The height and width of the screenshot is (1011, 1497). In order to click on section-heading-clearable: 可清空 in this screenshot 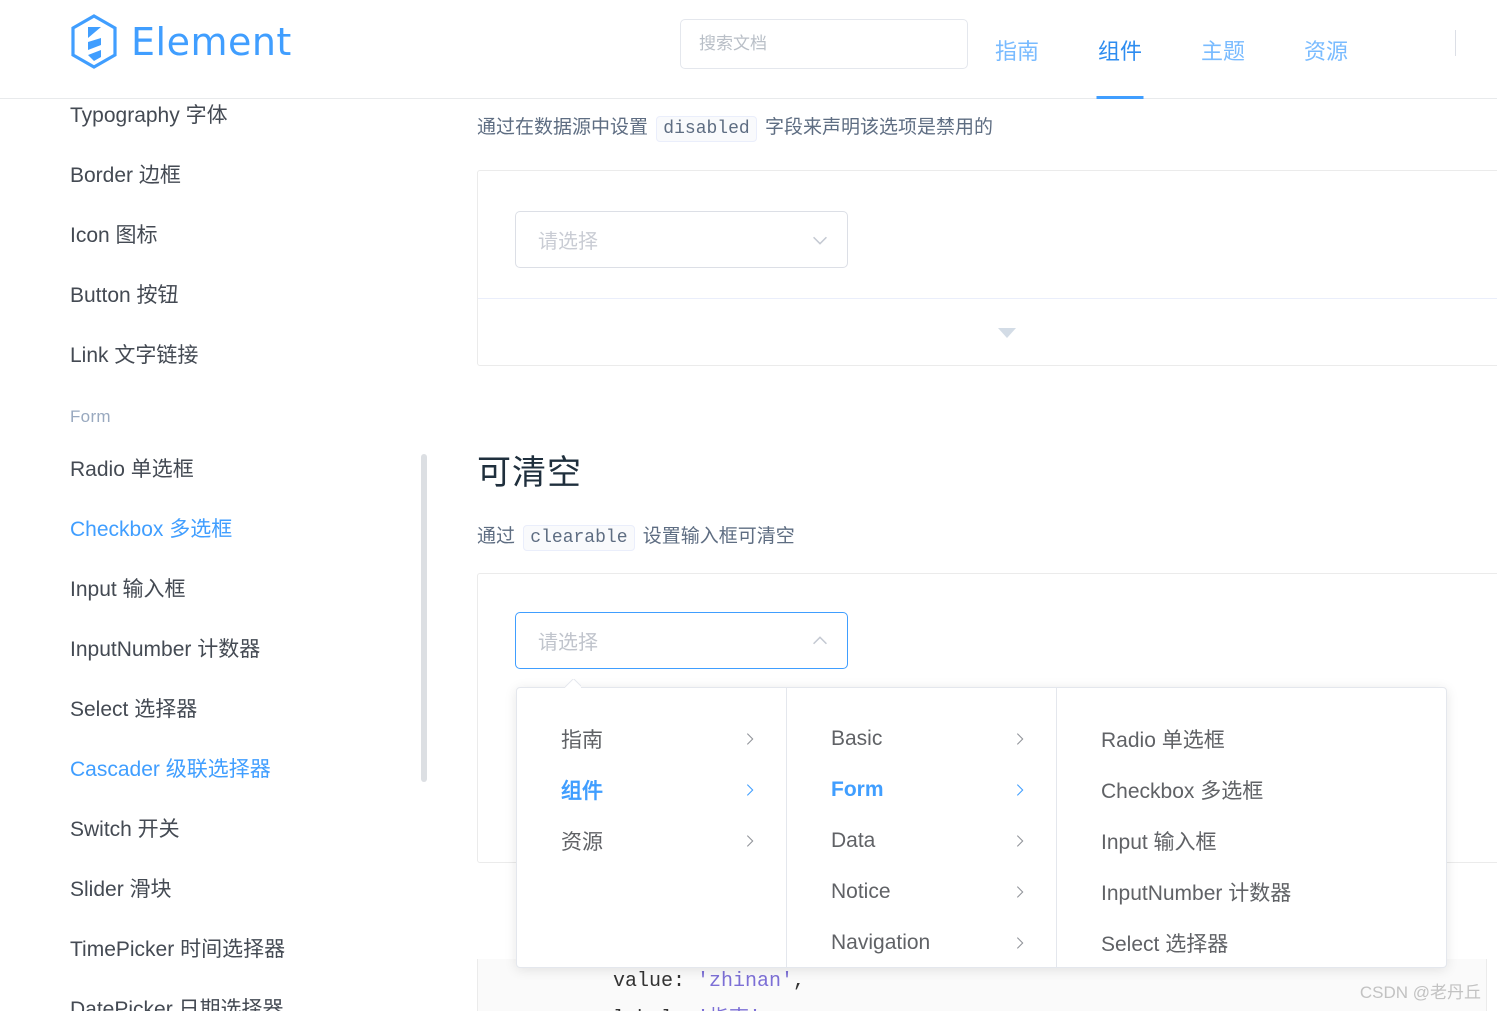, I will do `click(529, 473)`.